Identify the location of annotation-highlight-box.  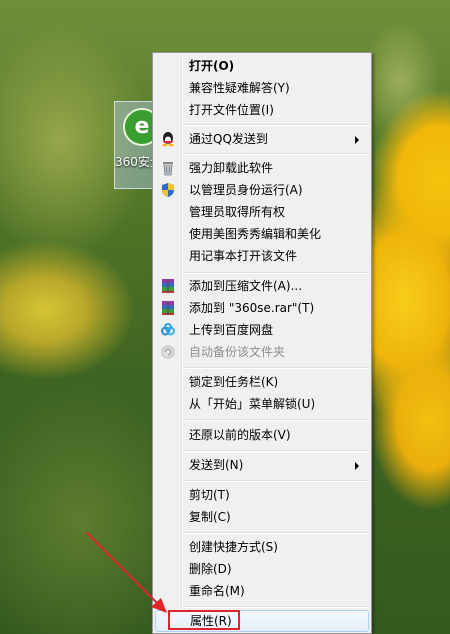
(204, 620).